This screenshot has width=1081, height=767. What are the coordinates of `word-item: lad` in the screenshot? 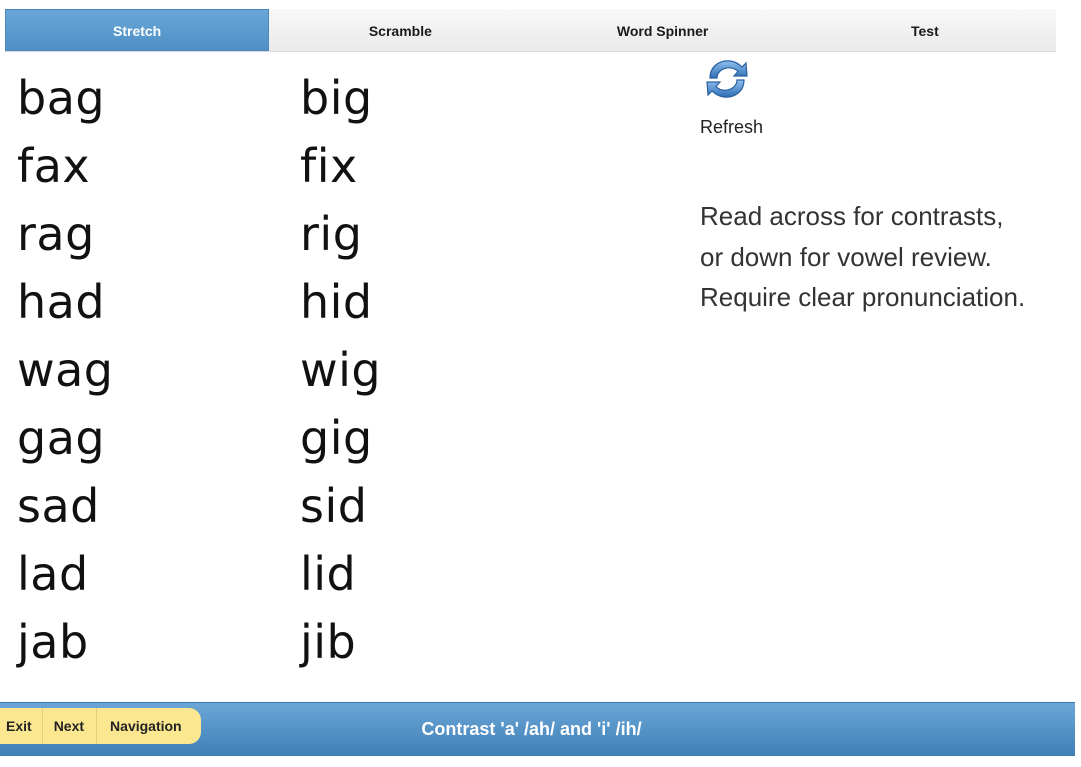 It's located at (53, 574).